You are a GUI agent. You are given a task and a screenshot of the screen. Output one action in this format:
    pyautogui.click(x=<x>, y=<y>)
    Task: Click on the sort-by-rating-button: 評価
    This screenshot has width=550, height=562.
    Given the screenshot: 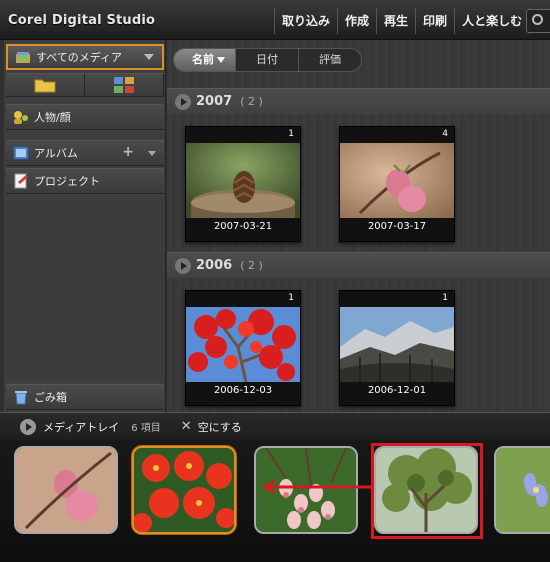 What is the action you would take?
    pyautogui.click(x=330, y=60)
    